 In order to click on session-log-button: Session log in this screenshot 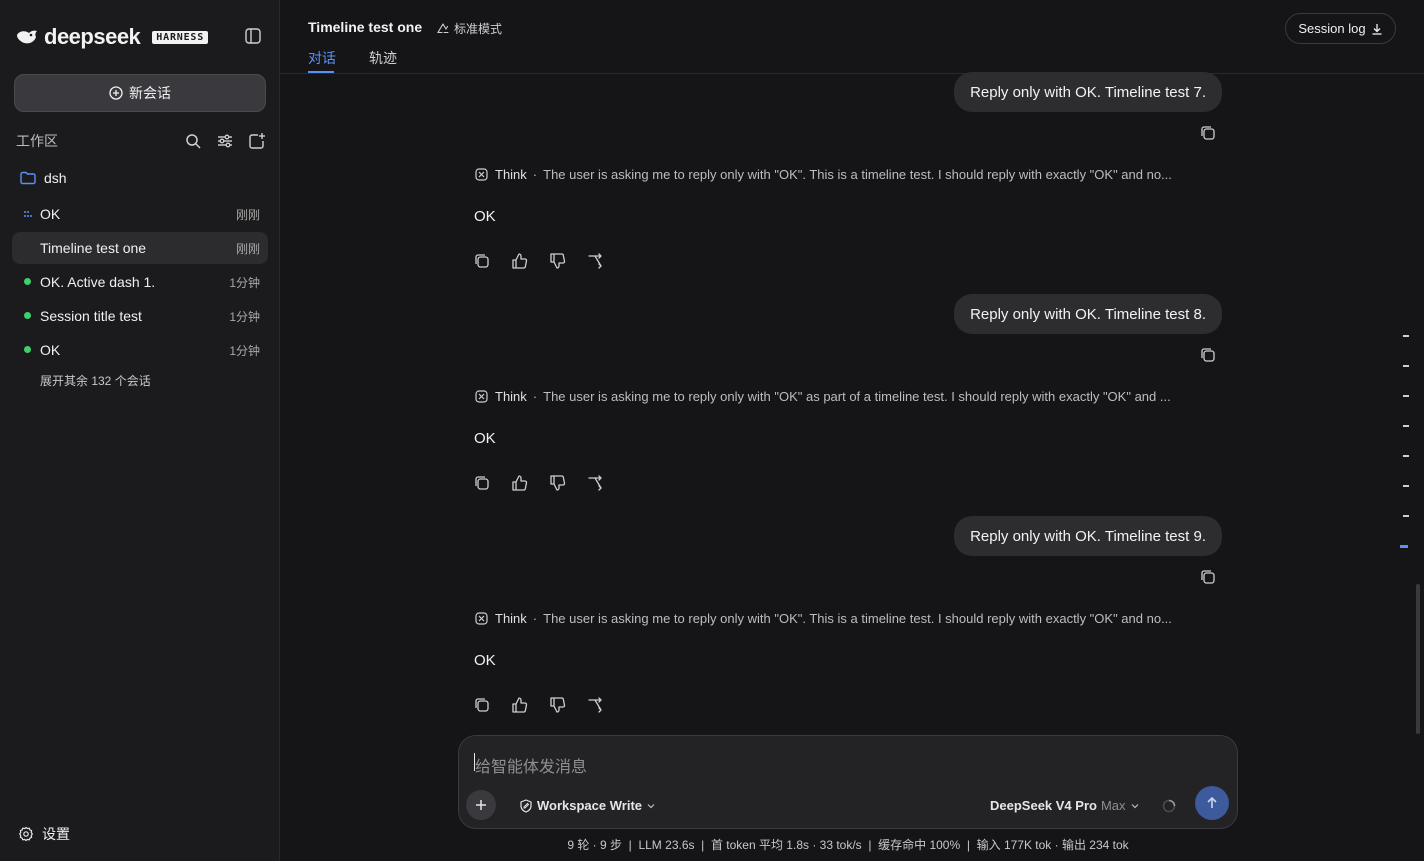, I will do `click(1340, 28)`.